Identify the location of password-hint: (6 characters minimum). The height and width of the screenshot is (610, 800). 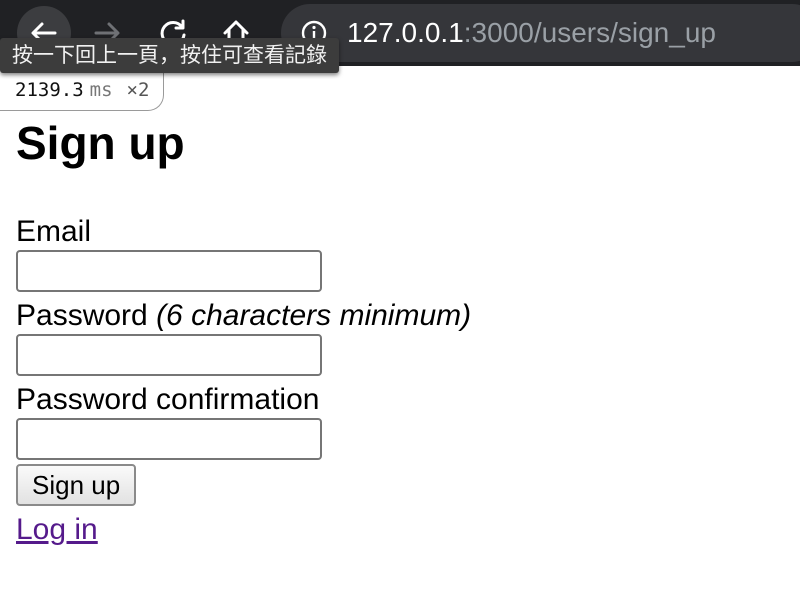
(314, 315).